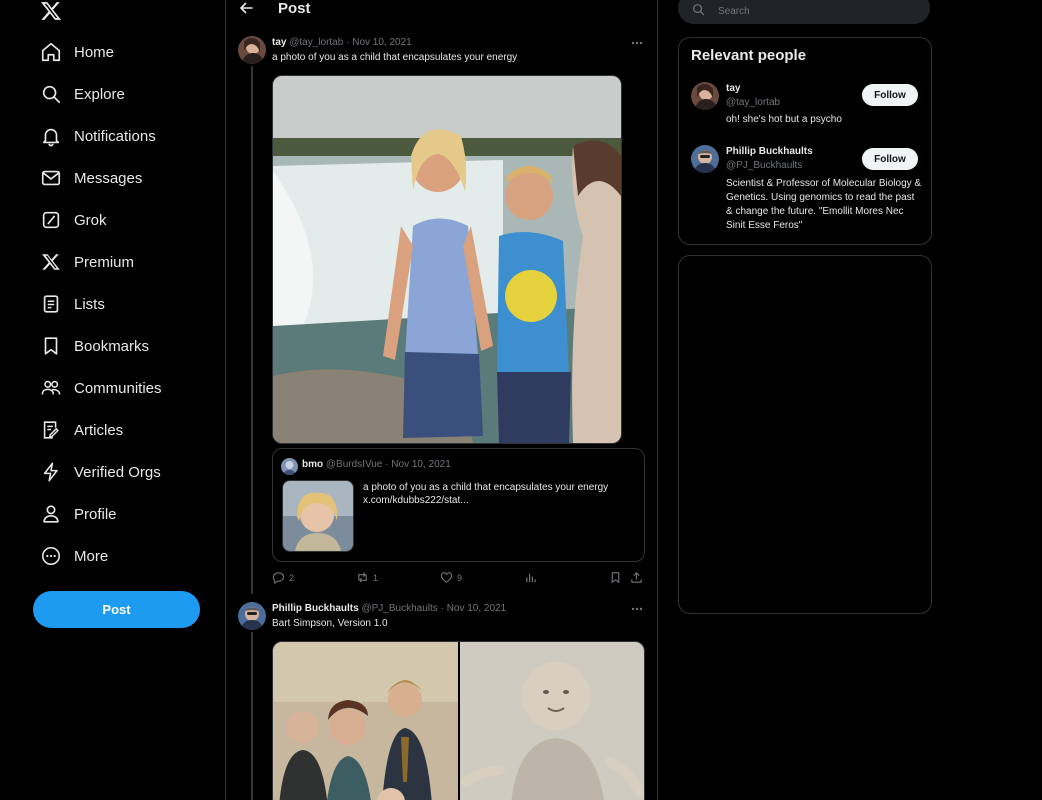 This screenshot has height=800, width=1042. Describe the element at coordinates (698, 9) in the screenshot. I see `search-icon` at that location.